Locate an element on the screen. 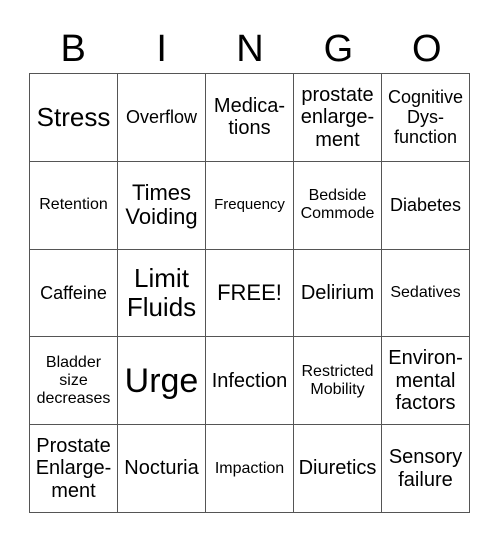  header-letter-i: I is located at coordinates (161, 49).